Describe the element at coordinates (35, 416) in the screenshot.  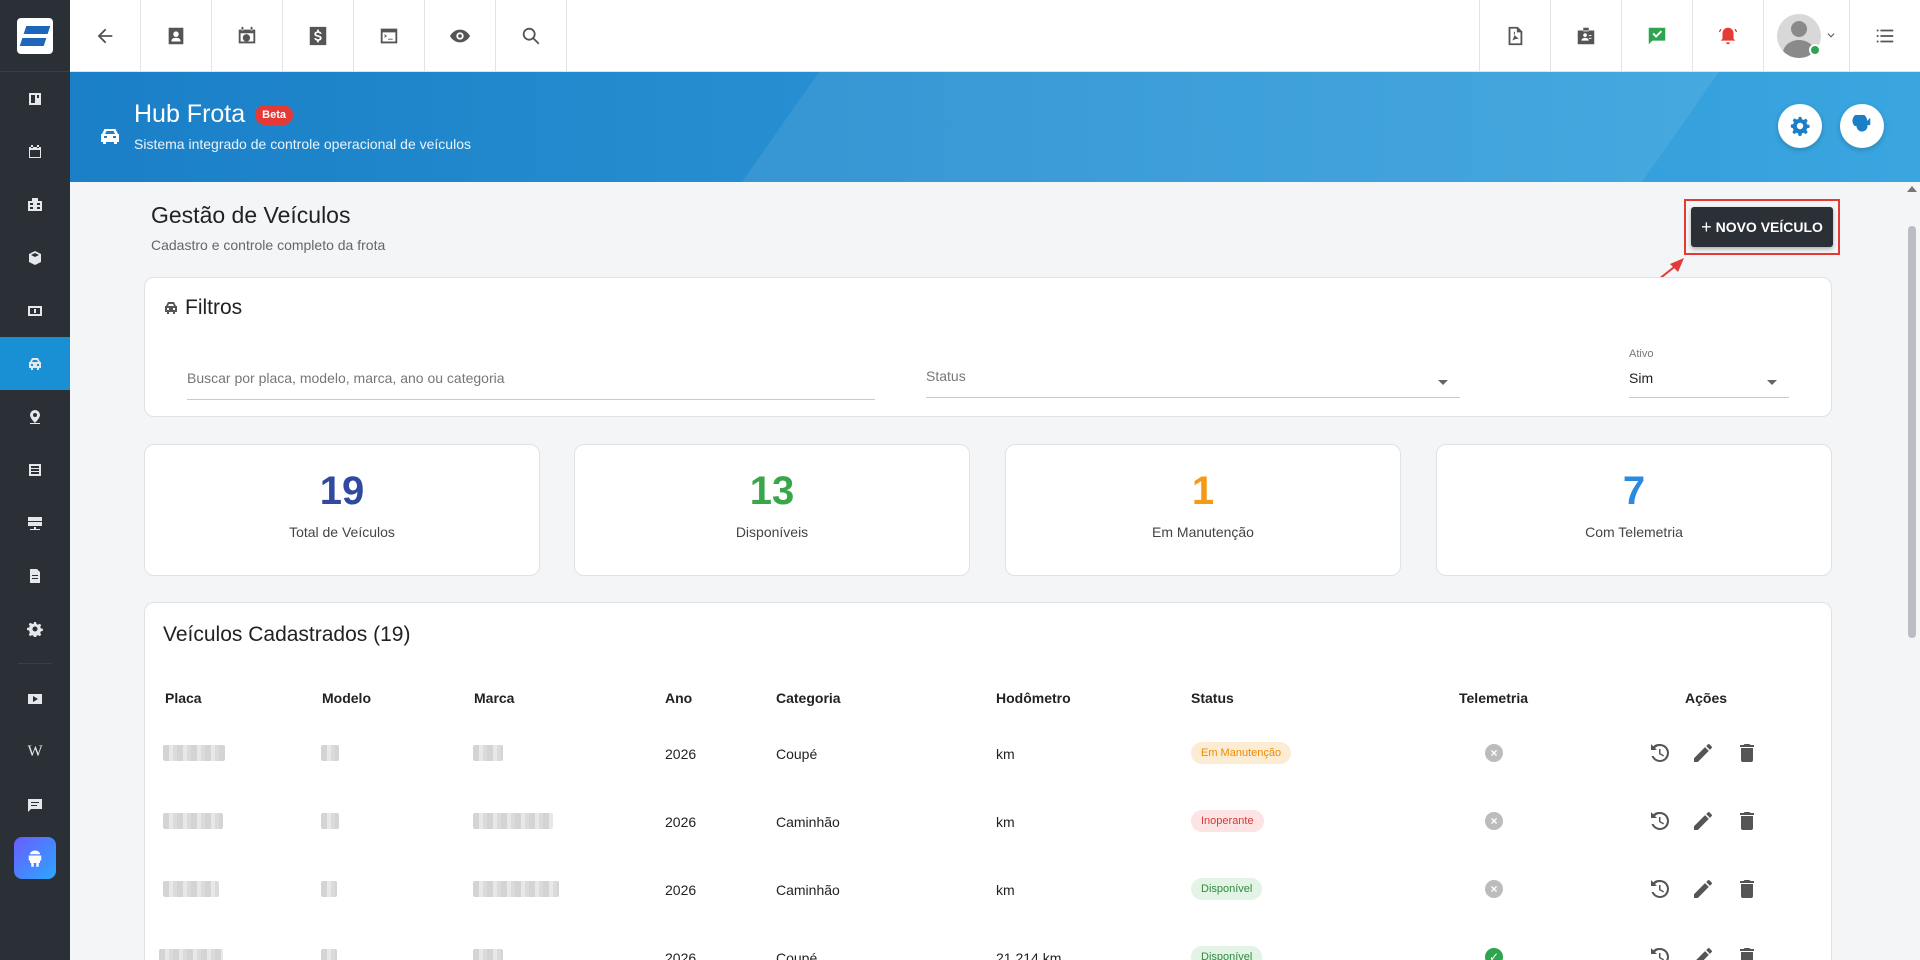
I see `sidebar-item-location` at that location.